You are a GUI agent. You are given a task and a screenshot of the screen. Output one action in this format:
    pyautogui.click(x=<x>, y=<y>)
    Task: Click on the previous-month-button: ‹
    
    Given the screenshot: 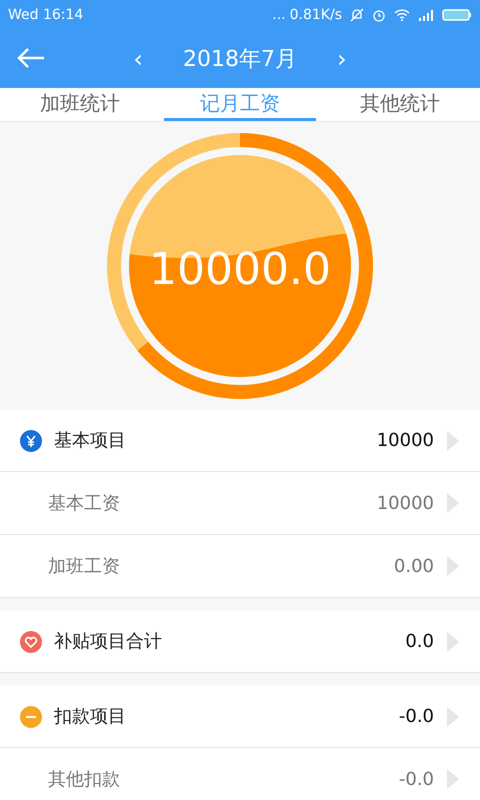 What is the action you would take?
    pyautogui.click(x=138, y=59)
    